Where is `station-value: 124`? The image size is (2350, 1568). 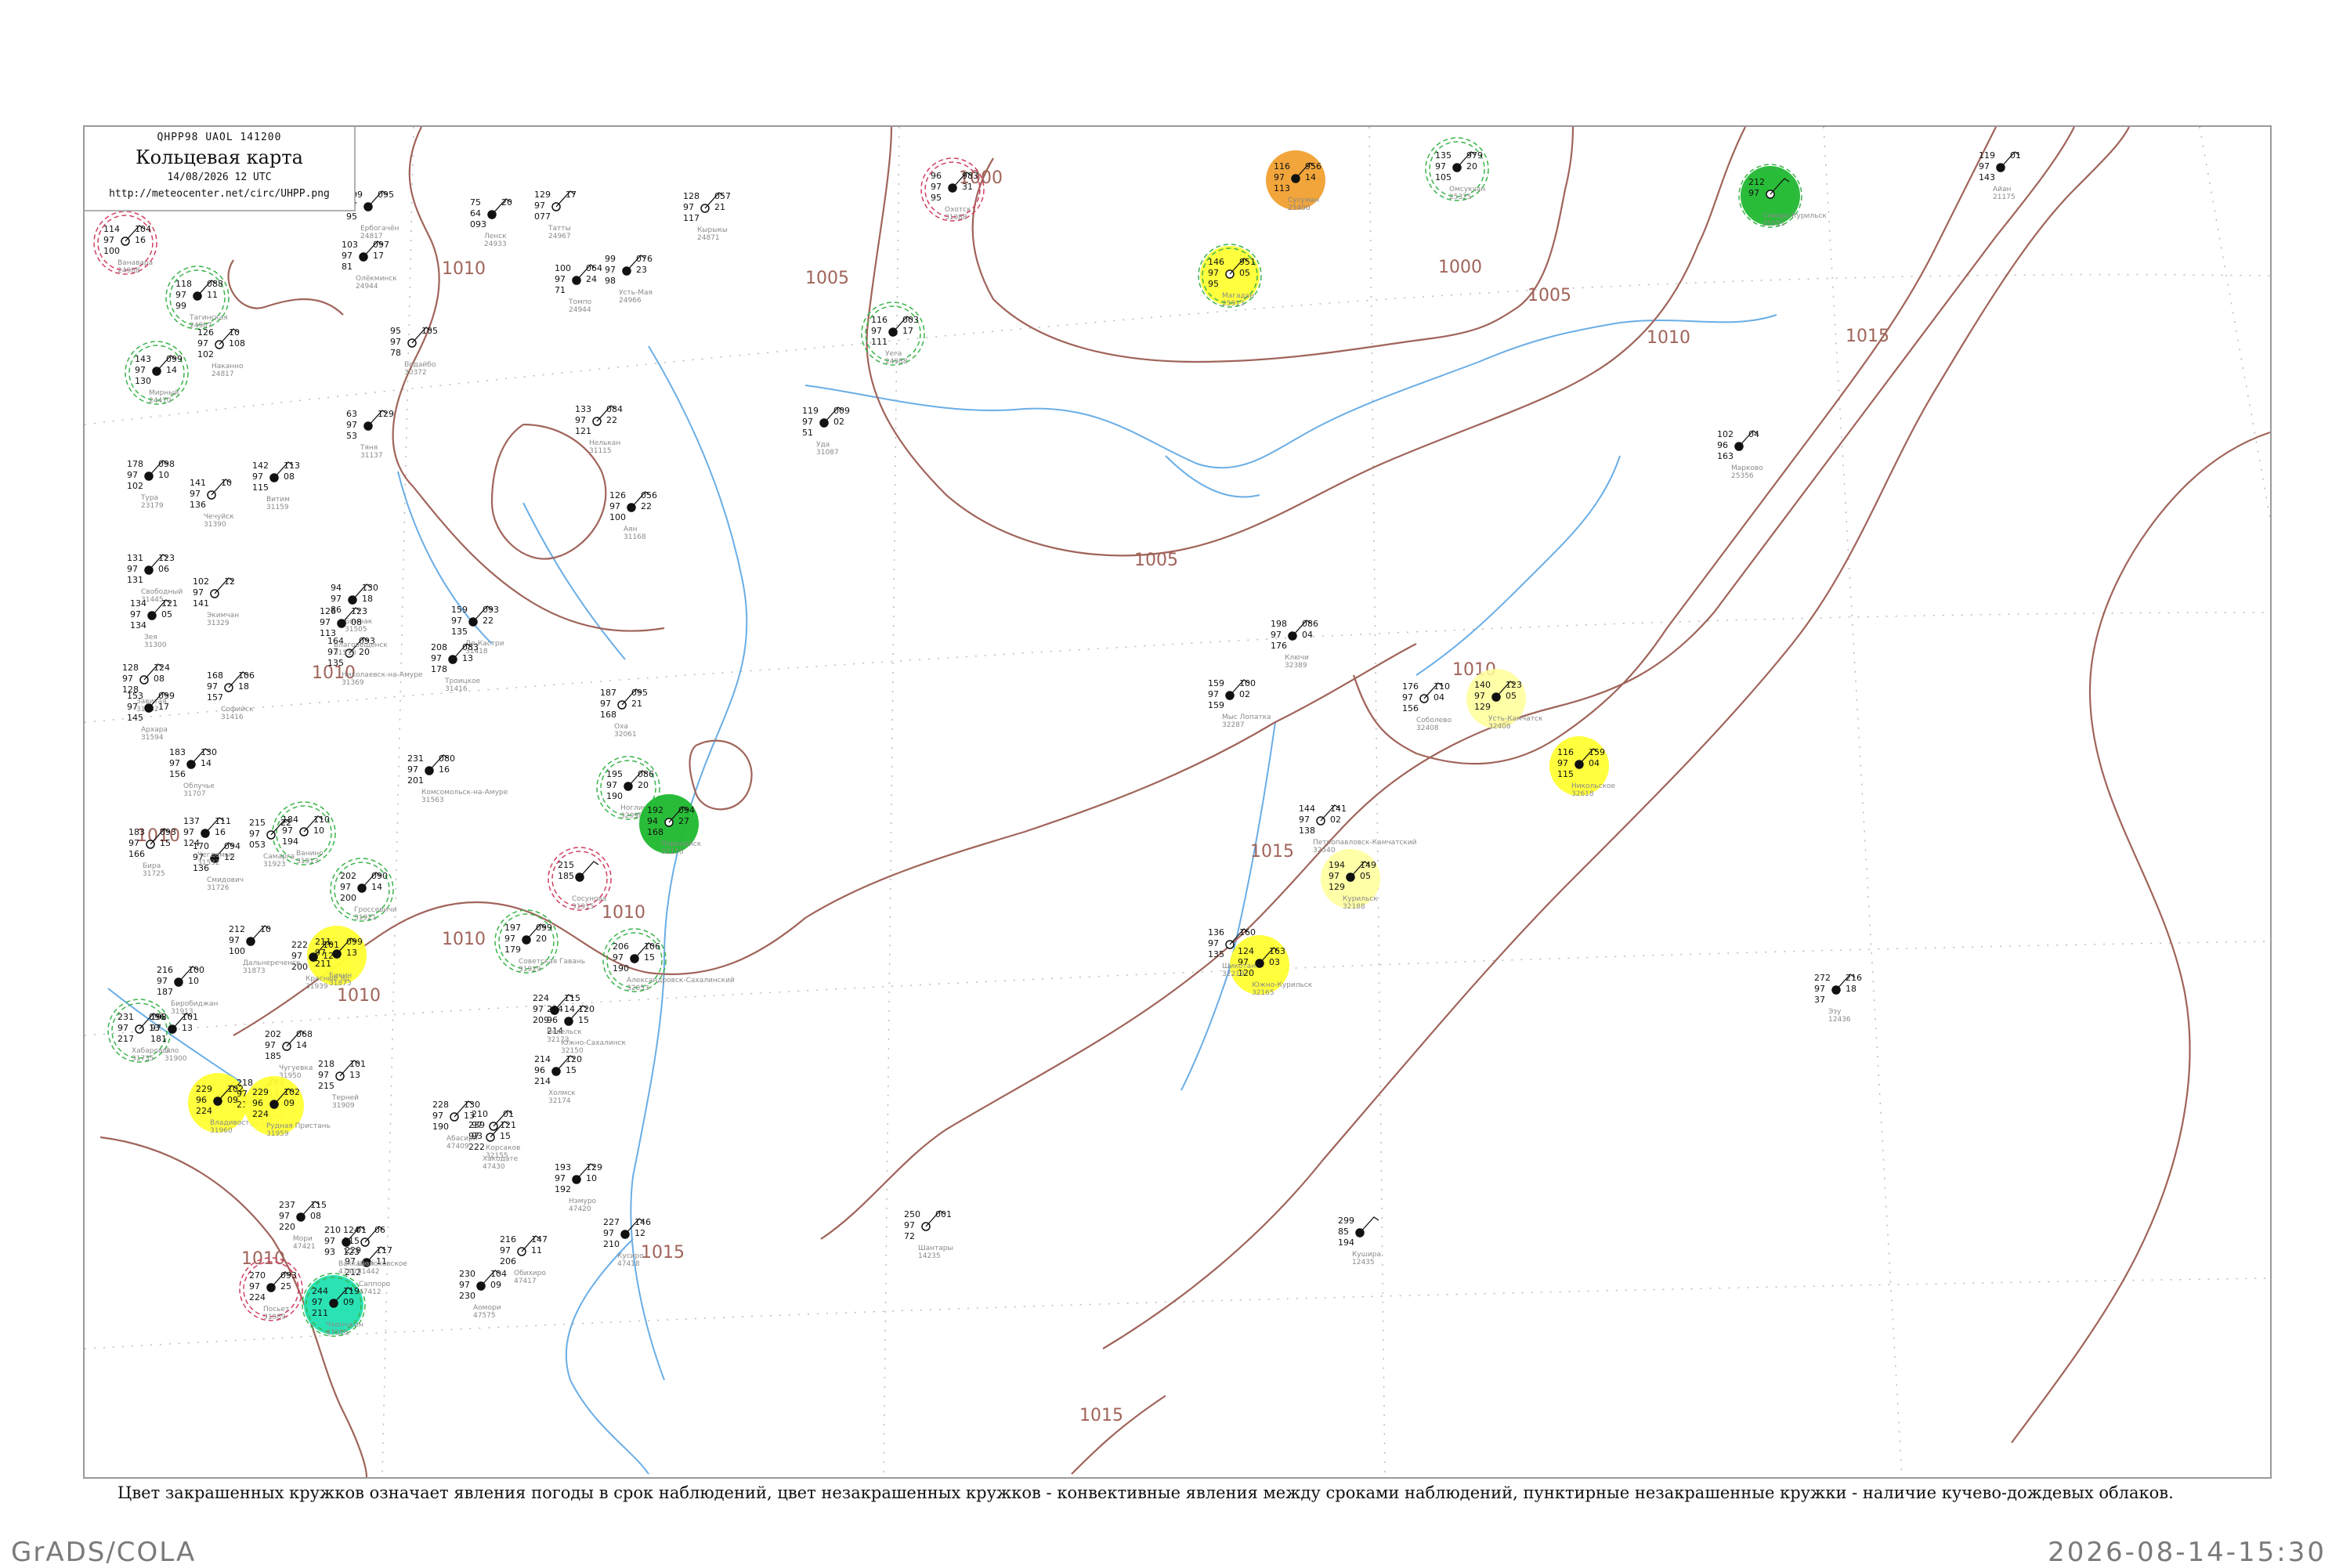 station-value: 124 is located at coordinates (1246, 951).